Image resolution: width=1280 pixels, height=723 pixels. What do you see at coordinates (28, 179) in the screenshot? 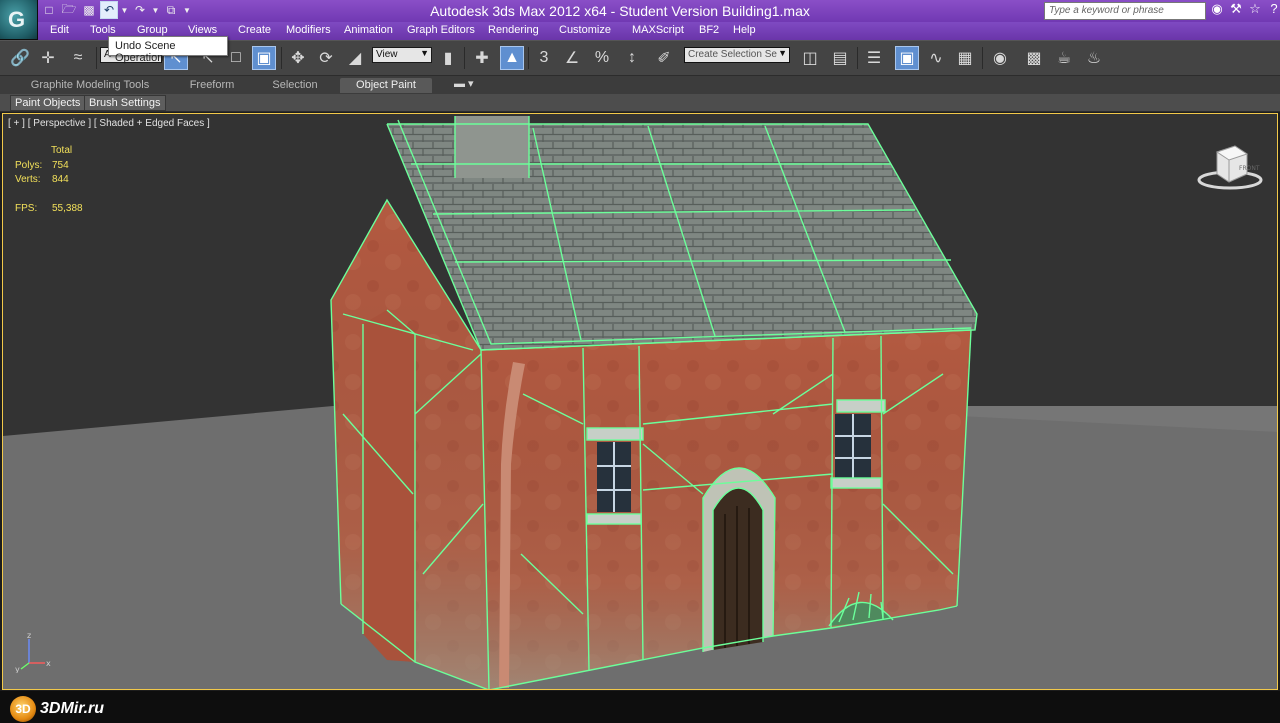
I see `verts-label: Verts:` at bounding box center [28, 179].